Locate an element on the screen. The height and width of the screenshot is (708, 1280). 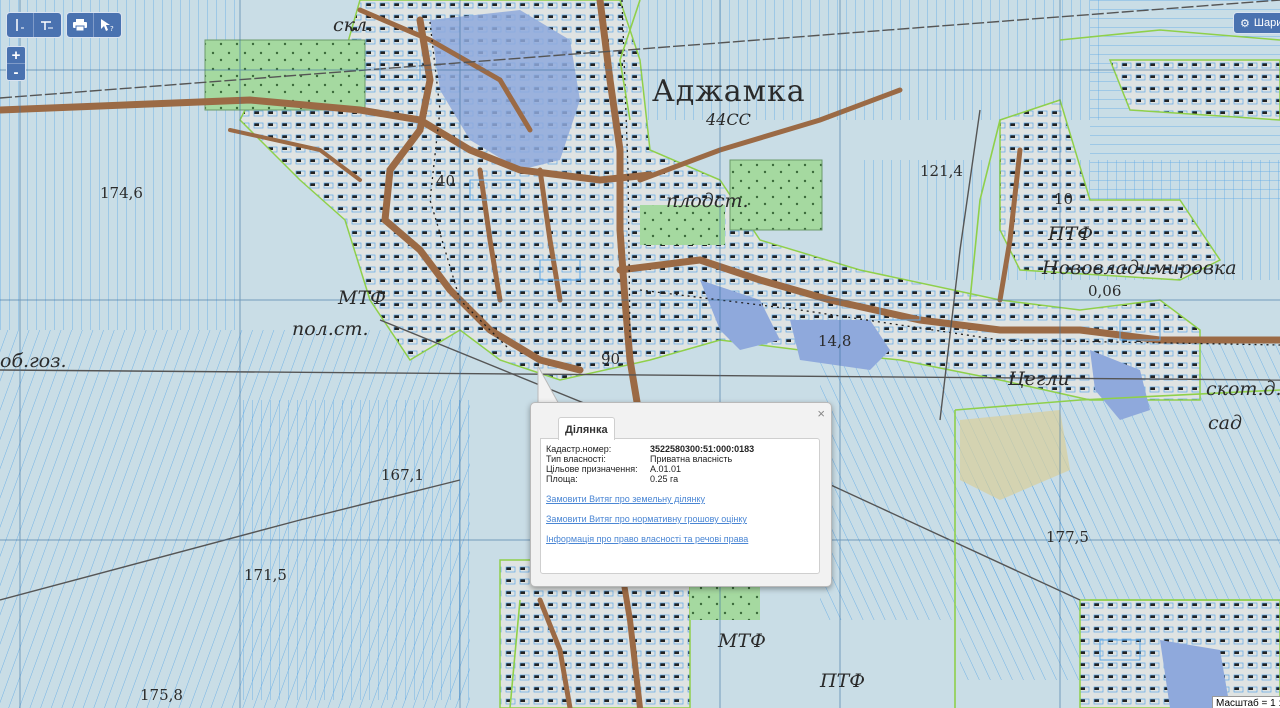
info-row-ownership: Тип власності: Приватна власність is located at coordinates (682, 459).